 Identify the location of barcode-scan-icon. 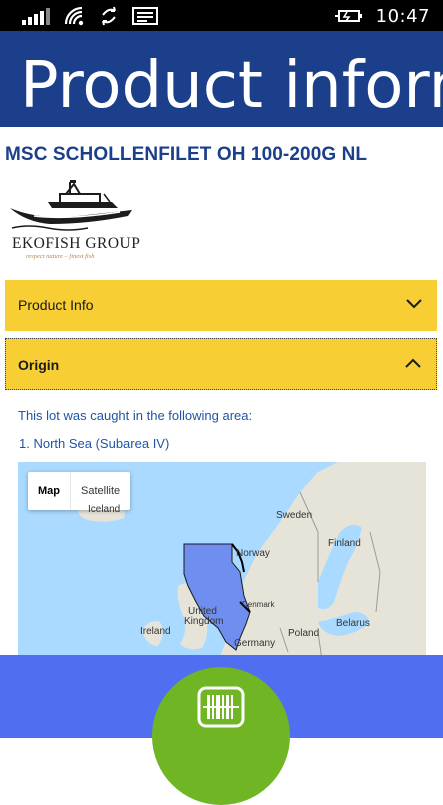
(221, 707).